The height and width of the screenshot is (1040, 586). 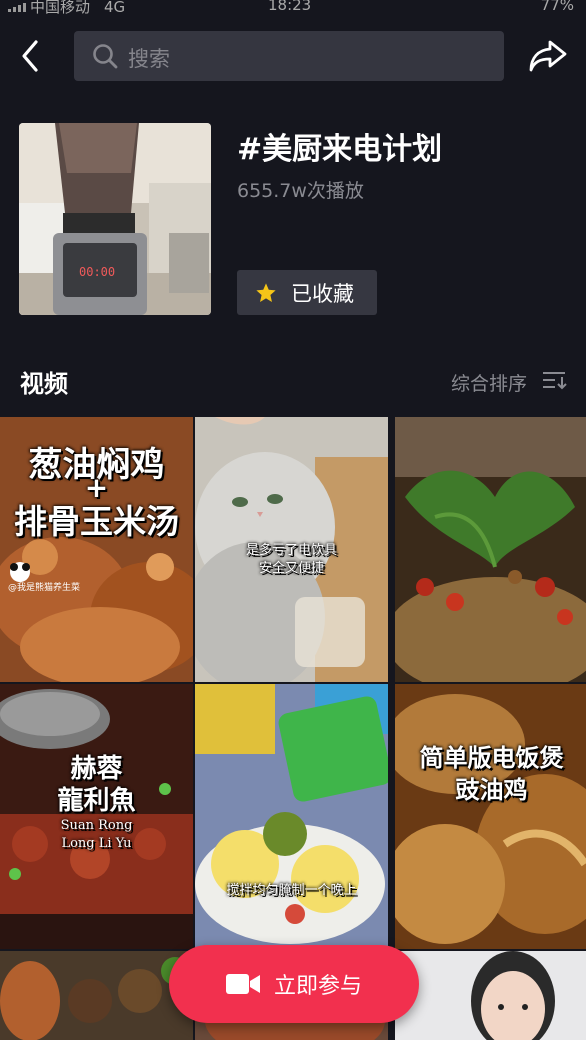 What do you see at coordinates (266, 292) in the screenshot?
I see `star-icon` at bounding box center [266, 292].